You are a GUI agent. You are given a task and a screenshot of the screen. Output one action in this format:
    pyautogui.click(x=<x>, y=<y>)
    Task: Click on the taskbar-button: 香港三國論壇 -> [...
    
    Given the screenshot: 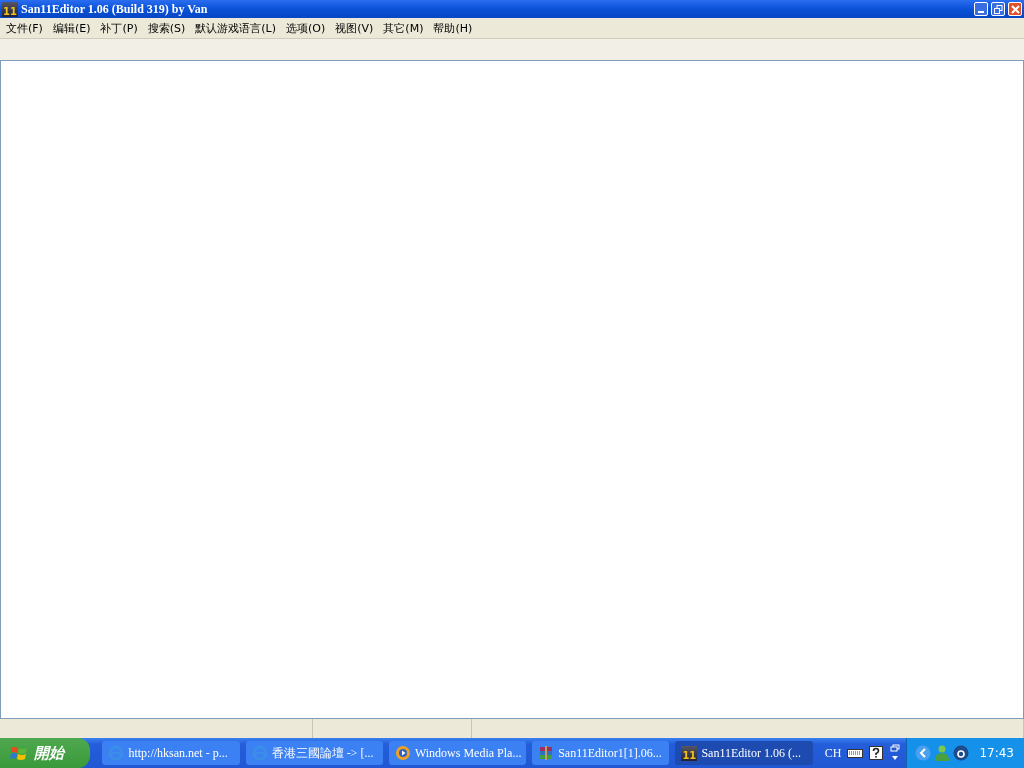 What is the action you would take?
    pyautogui.click(x=314, y=753)
    